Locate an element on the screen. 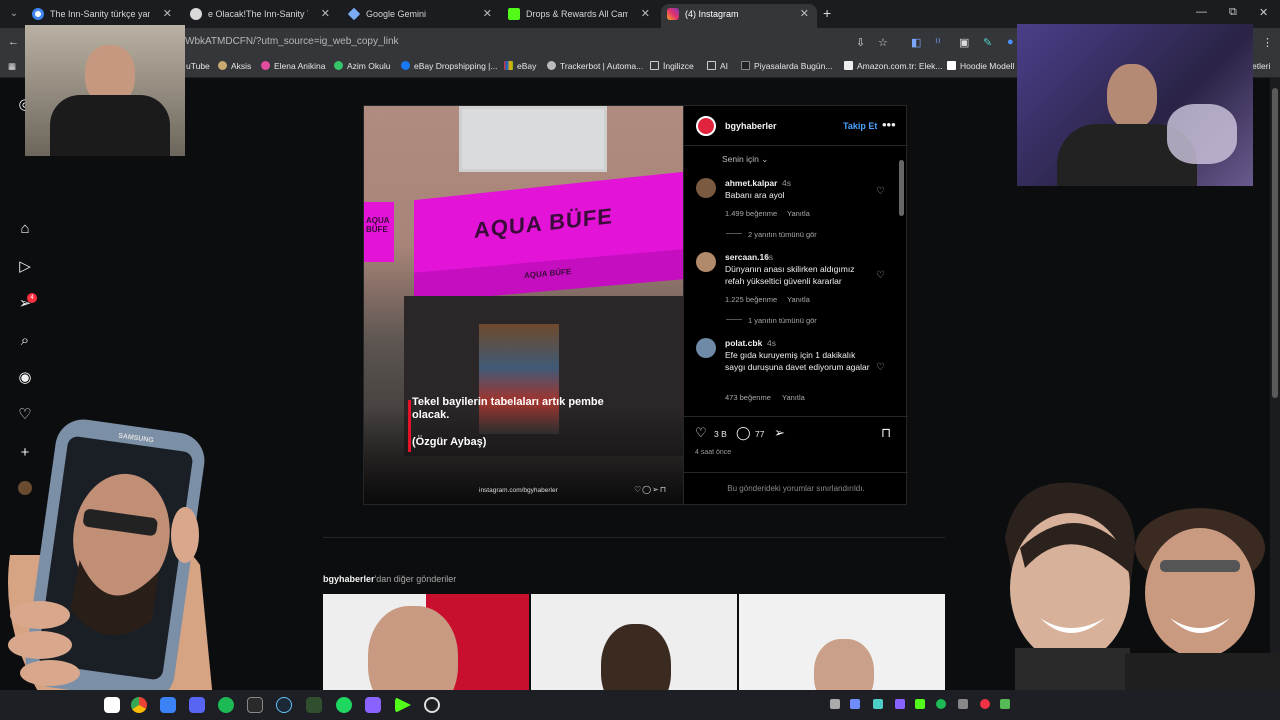 The image size is (1280, 720). image-mini-icons: ♡◯➢⊓ is located at coordinates (651, 489).